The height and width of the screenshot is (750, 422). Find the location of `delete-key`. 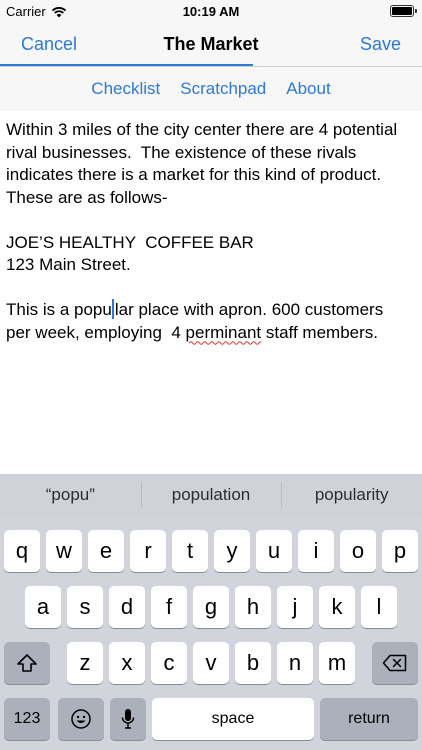

delete-key is located at coordinates (395, 663).